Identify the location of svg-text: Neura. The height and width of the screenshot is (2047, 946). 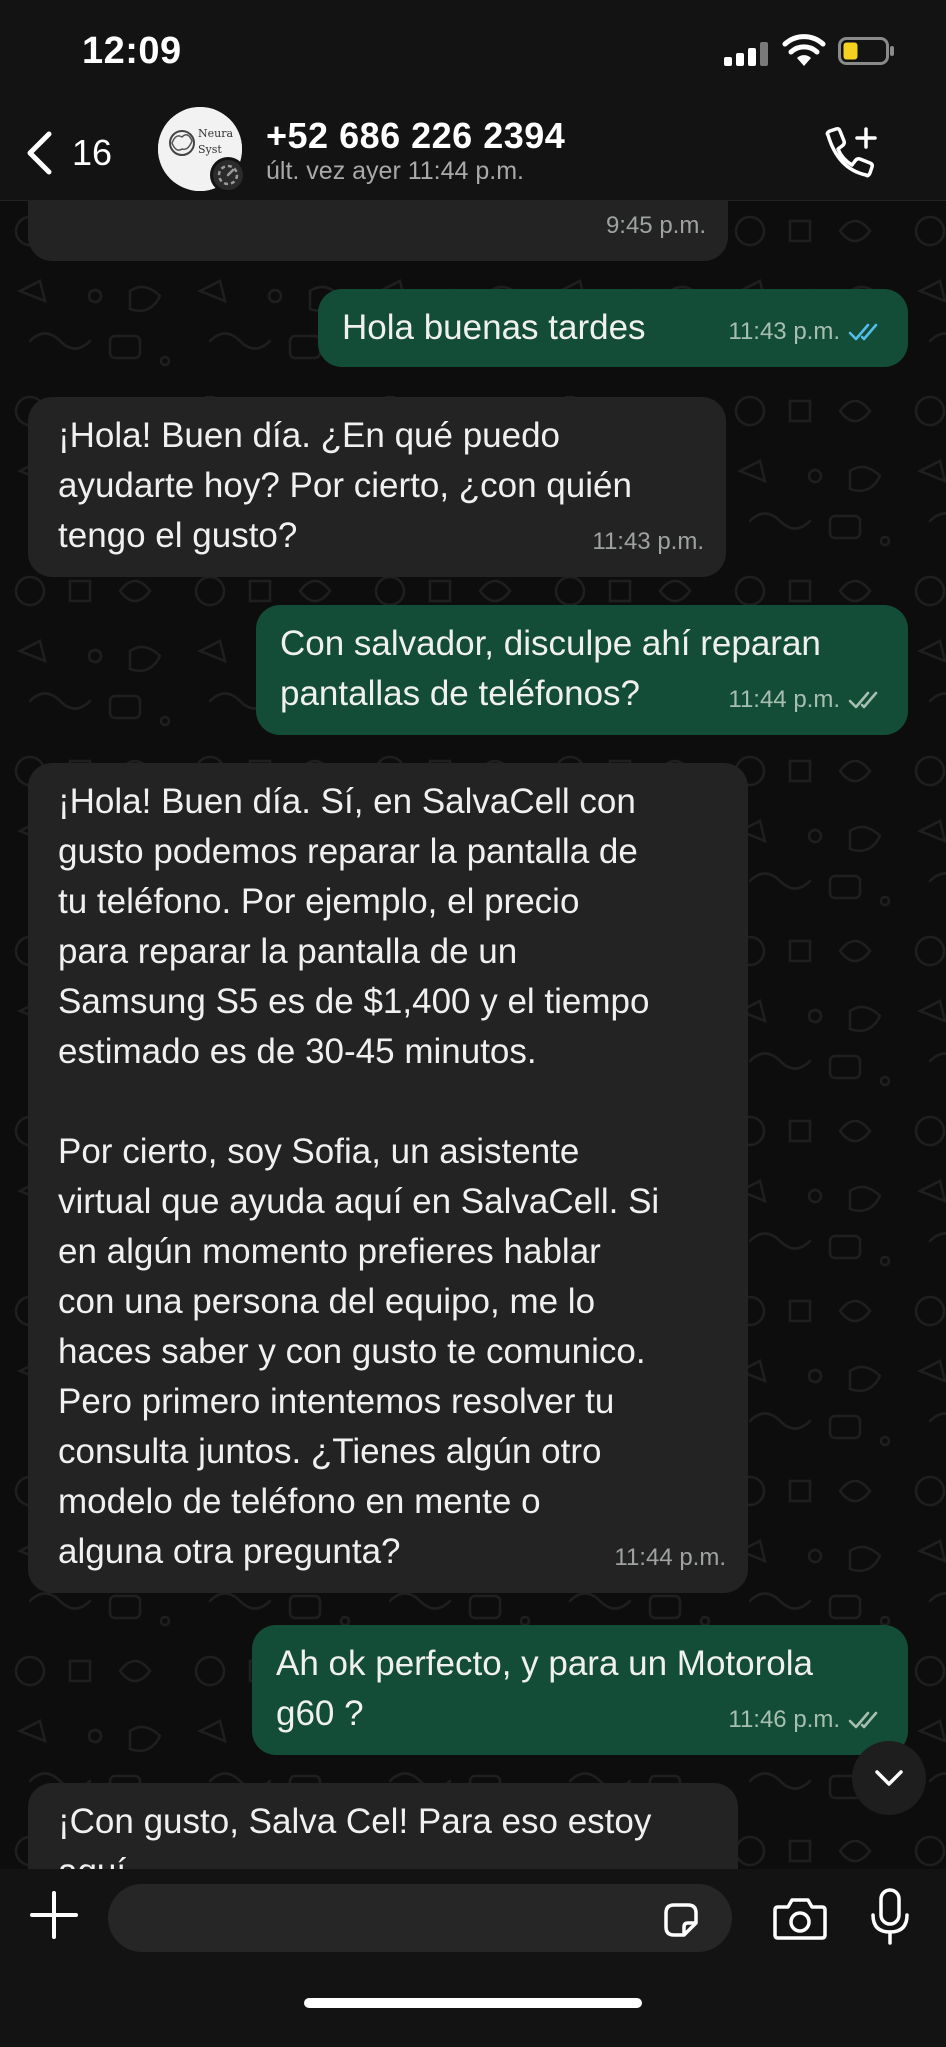
(215, 133).